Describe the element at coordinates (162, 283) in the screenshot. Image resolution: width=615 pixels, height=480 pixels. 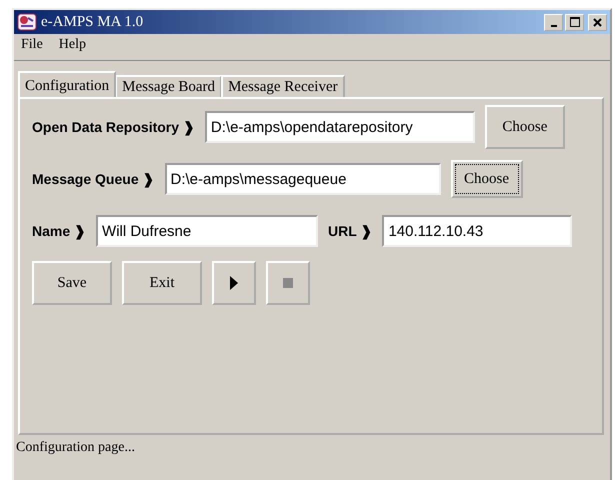
I see `exit-button: Exit` at that location.